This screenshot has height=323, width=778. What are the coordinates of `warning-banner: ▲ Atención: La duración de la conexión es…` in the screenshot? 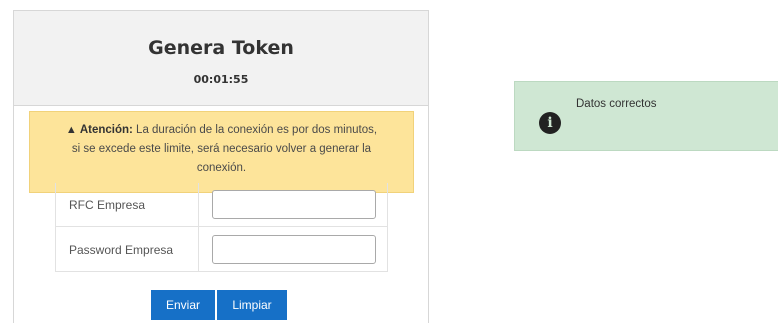 It's located at (221, 152).